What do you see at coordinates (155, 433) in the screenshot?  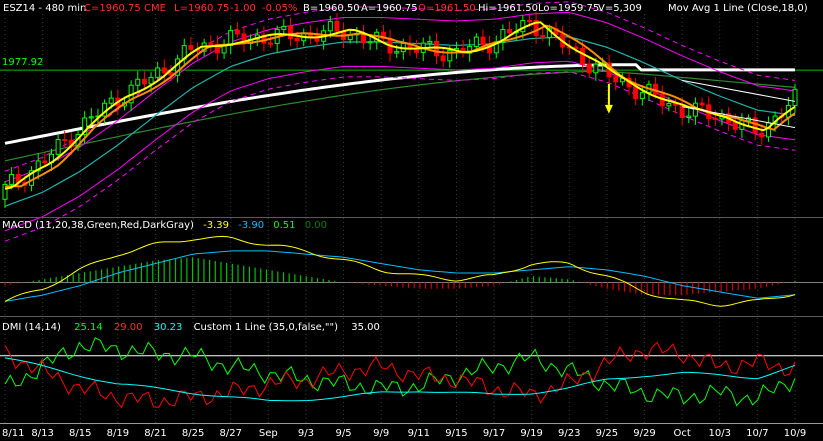 I see `x-axis-tick-label: 8/21` at bounding box center [155, 433].